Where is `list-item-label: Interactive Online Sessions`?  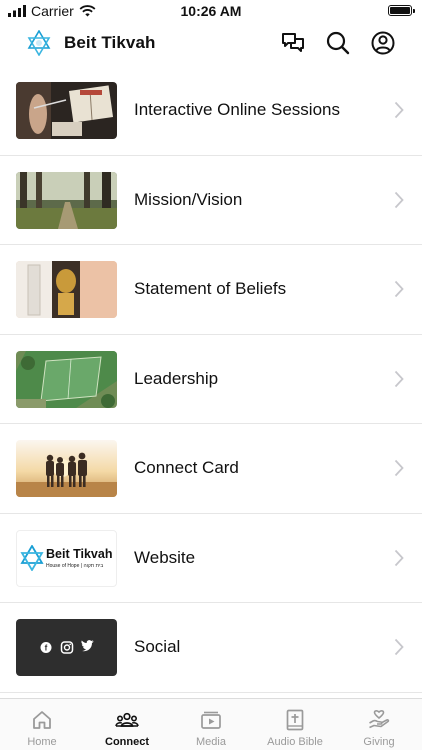 list-item-label: Interactive Online Sessions is located at coordinates (237, 109).